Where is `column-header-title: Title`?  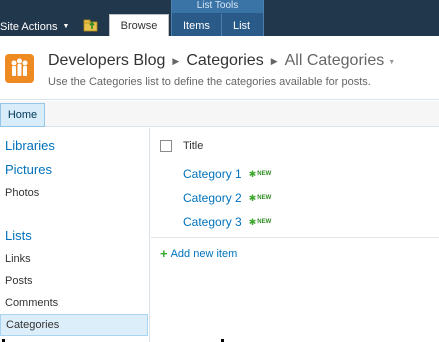 column-header-title: Title is located at coordinates (193, 146).